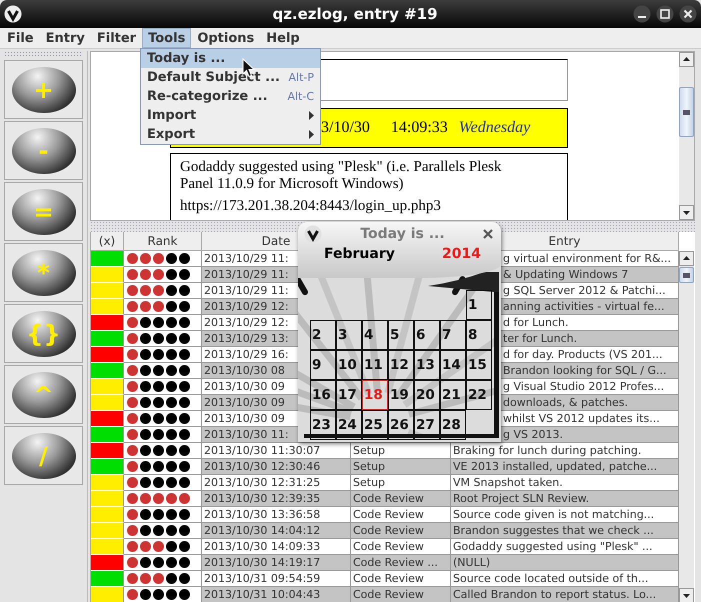 This screenshot has height=602, width=701. What do you see at coordinates (276, 451) in the screenshot?
I see `date-cell: 2013/10/30 11:30:07` at bounding box center [276, 451].